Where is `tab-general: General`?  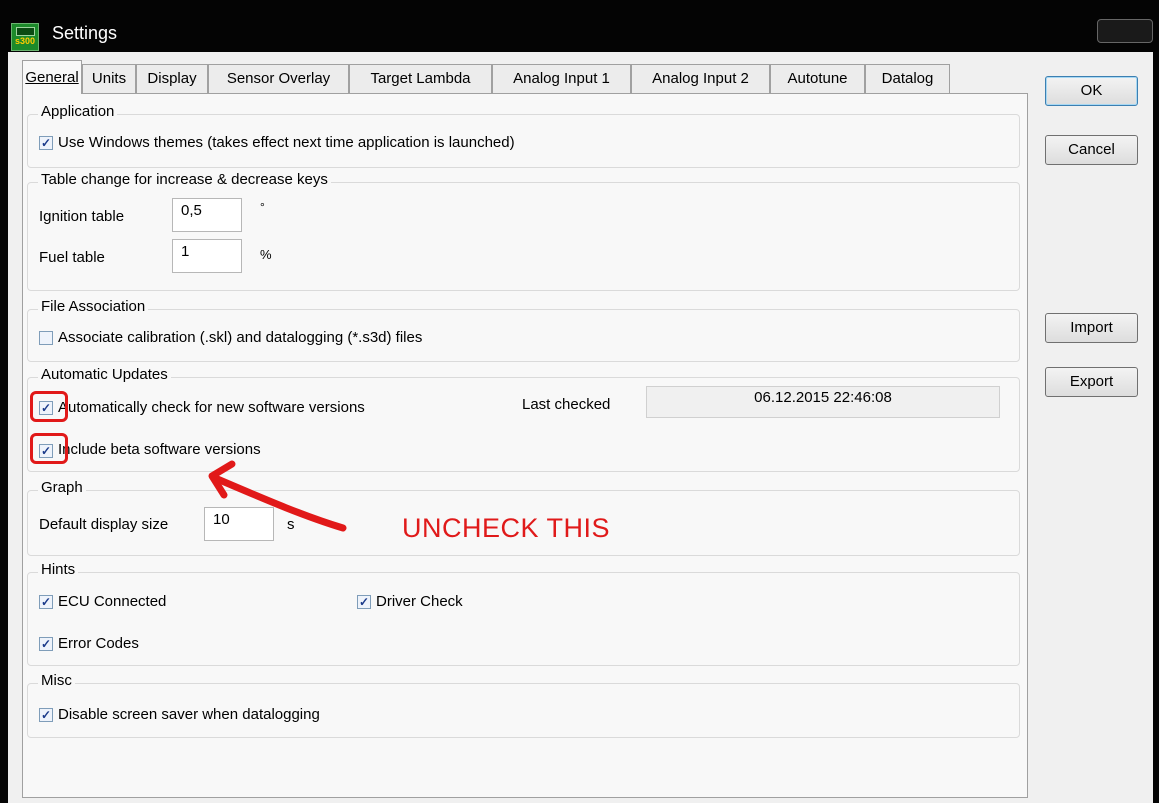 tab-general: General is located at coordinates (52, 77).